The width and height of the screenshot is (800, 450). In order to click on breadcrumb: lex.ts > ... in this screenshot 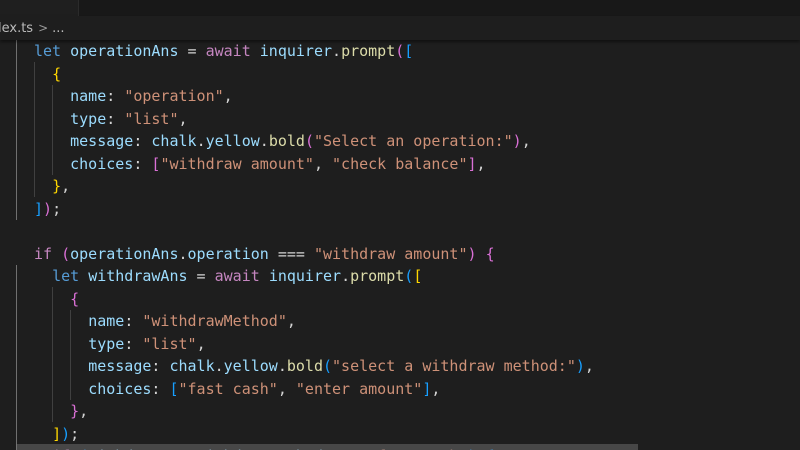, I will do `click(400, 28)`.